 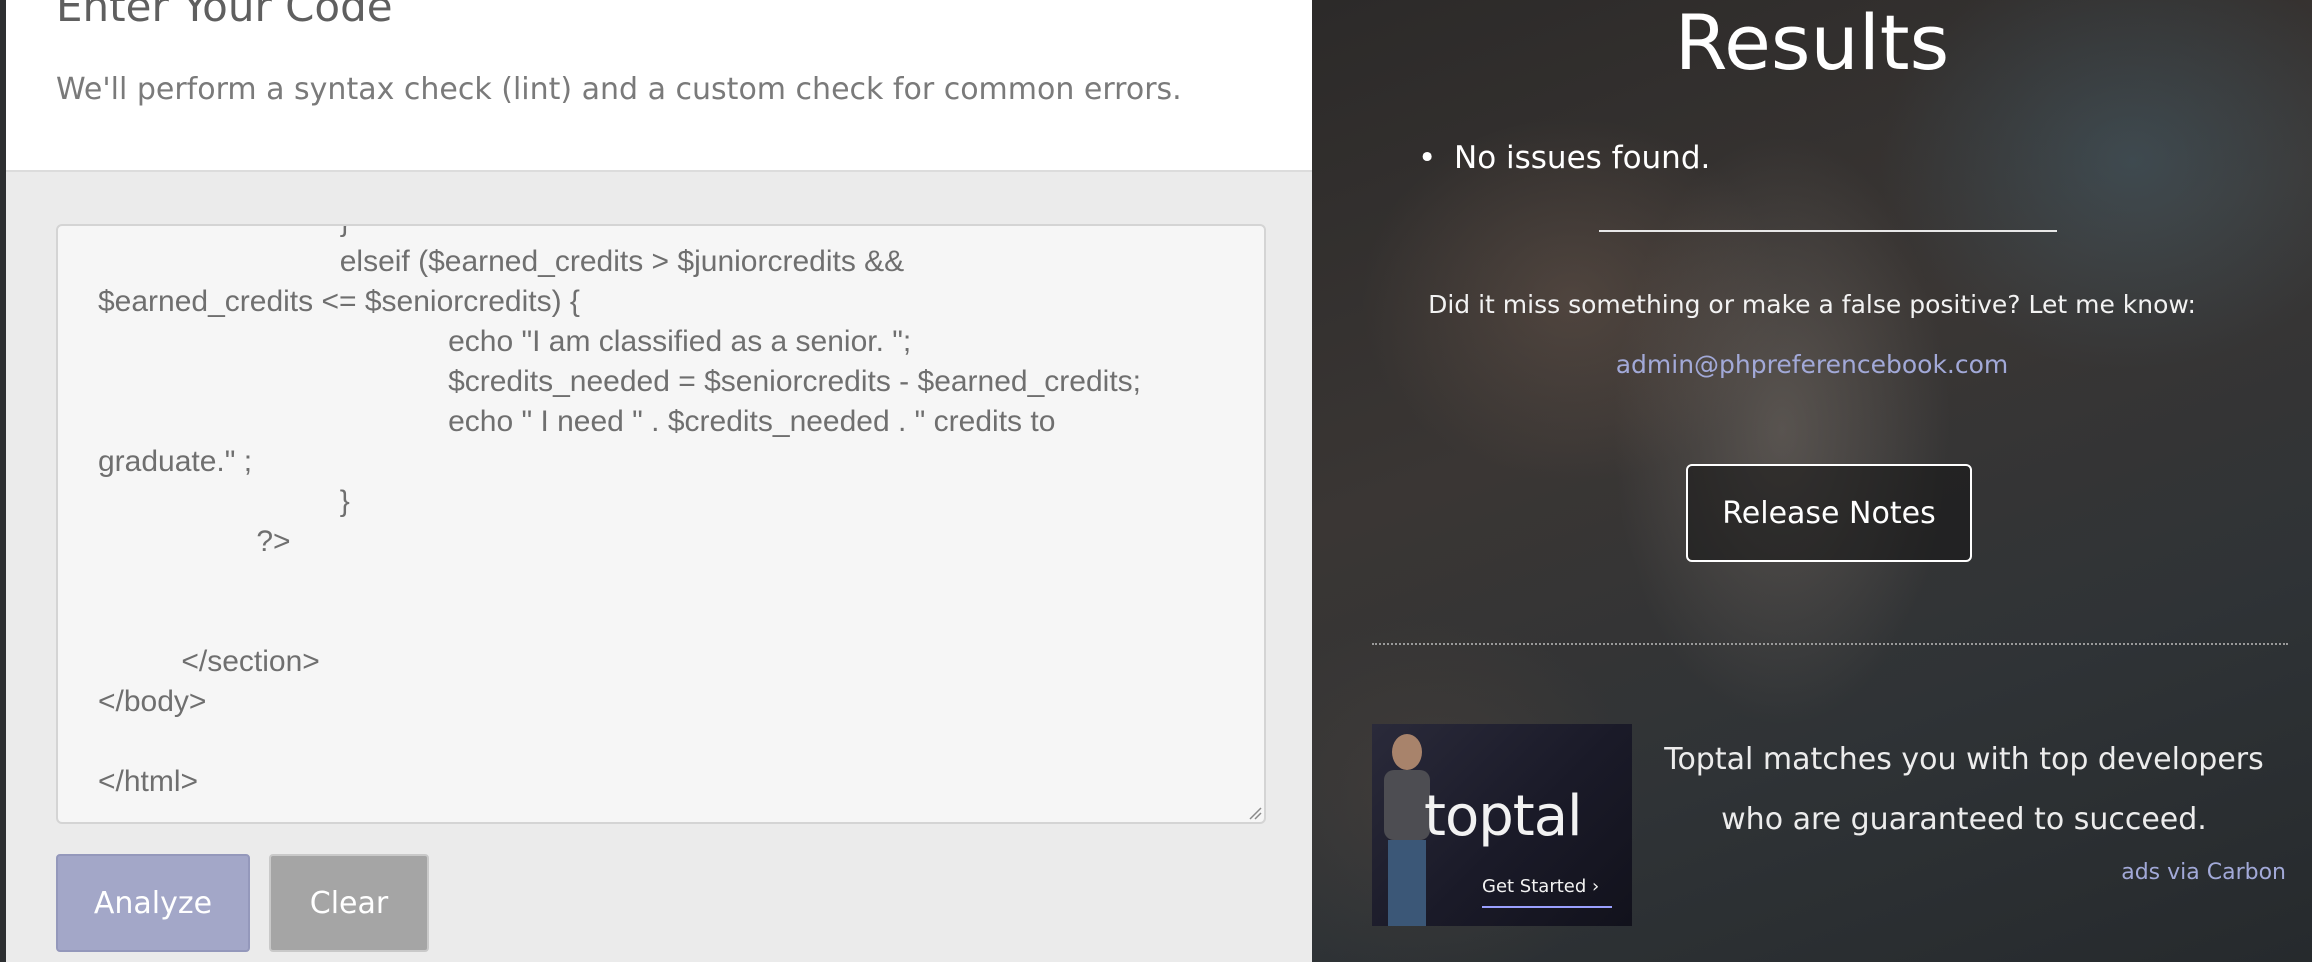 I want to click on contact-email-link: admin@phpreferencebook.com, so click(x=1812, y=364).